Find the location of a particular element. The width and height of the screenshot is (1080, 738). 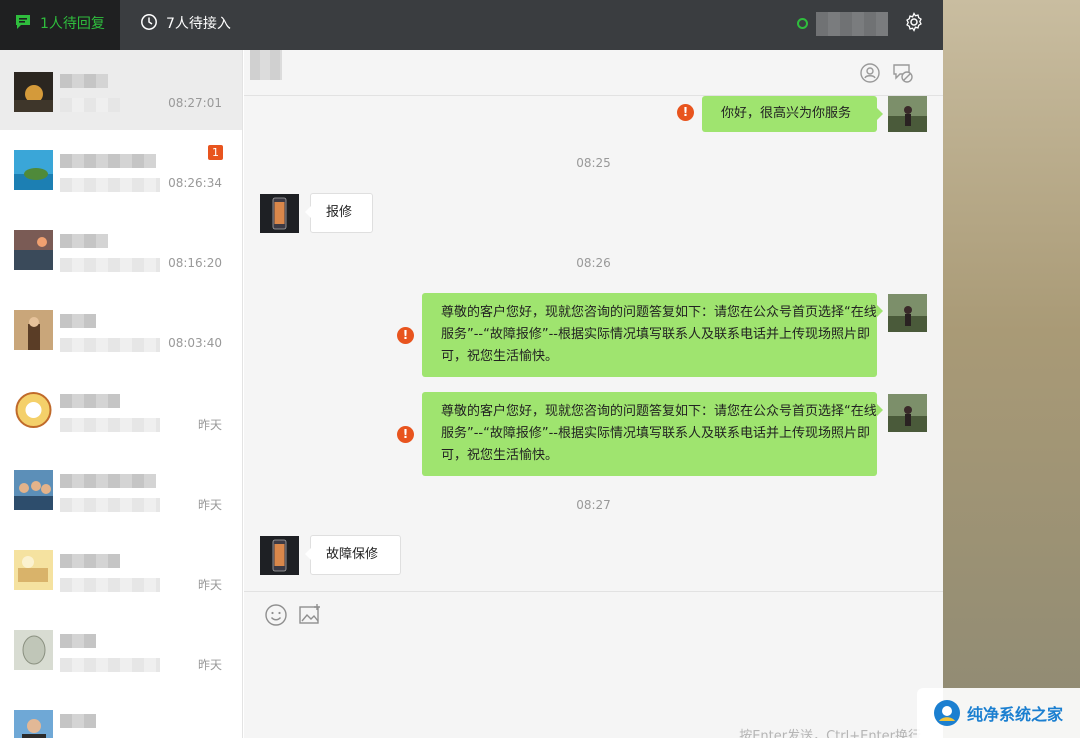

conversation-item: 1 08:26:34 is located at coordinates (121, 170).